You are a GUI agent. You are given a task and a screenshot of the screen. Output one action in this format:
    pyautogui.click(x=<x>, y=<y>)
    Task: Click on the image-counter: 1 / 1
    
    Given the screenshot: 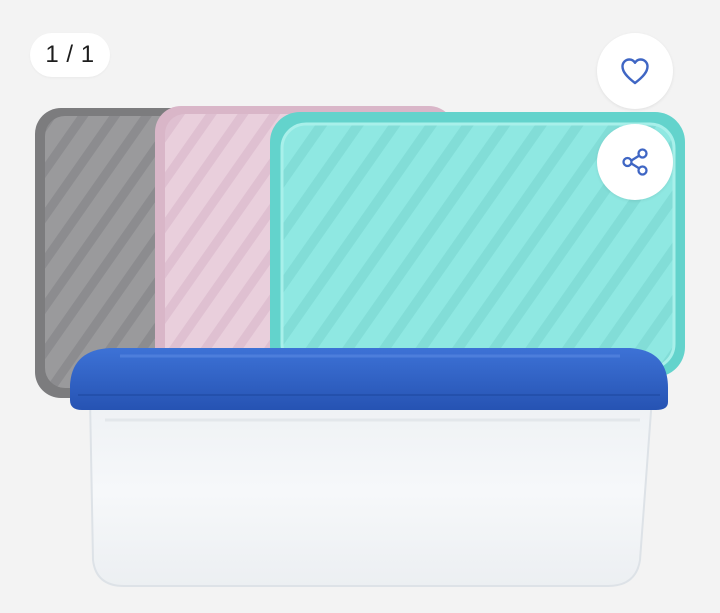 What is the action you would take?
    pyautogui.click(x=70, y=55)
    